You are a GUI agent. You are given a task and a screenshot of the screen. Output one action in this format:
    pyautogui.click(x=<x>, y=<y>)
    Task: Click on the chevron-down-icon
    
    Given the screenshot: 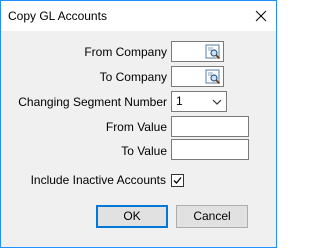 What is the action you would take?
    pyautogui.click(x=217, y=102)
    